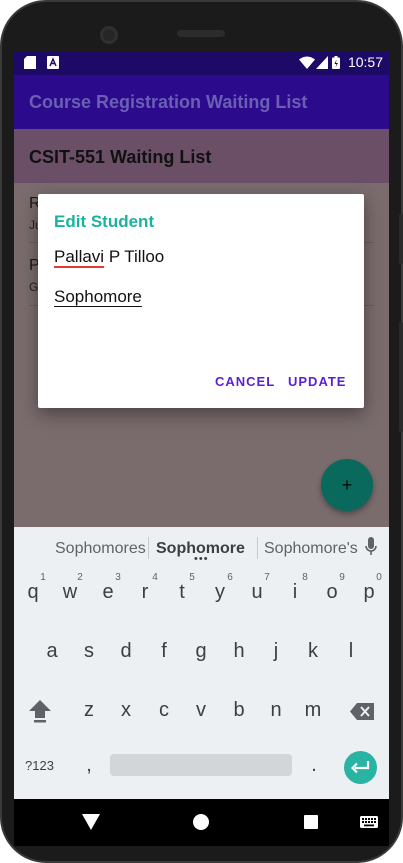  Describe the element at coordinates (145, 592) in the screenshot. I see `key-r: r` at that location.